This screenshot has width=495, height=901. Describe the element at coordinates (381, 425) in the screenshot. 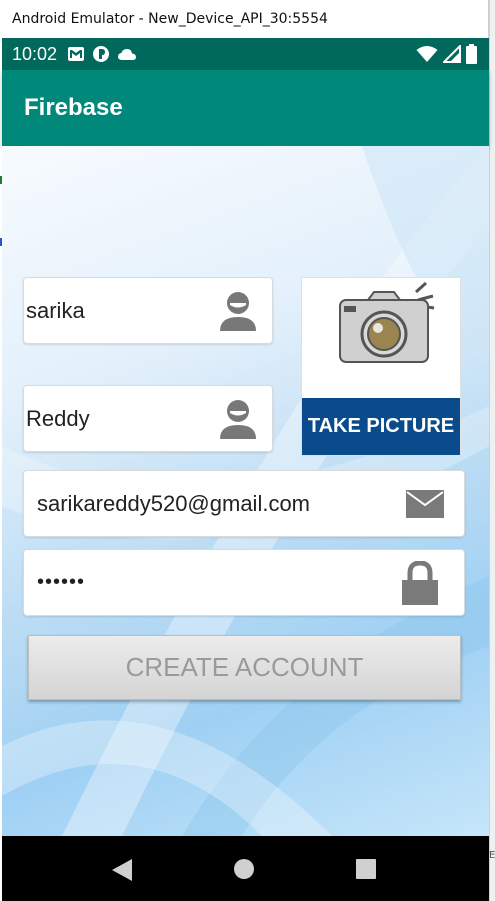

I see `take-picture-label: TAKE PICTURE` at that location.